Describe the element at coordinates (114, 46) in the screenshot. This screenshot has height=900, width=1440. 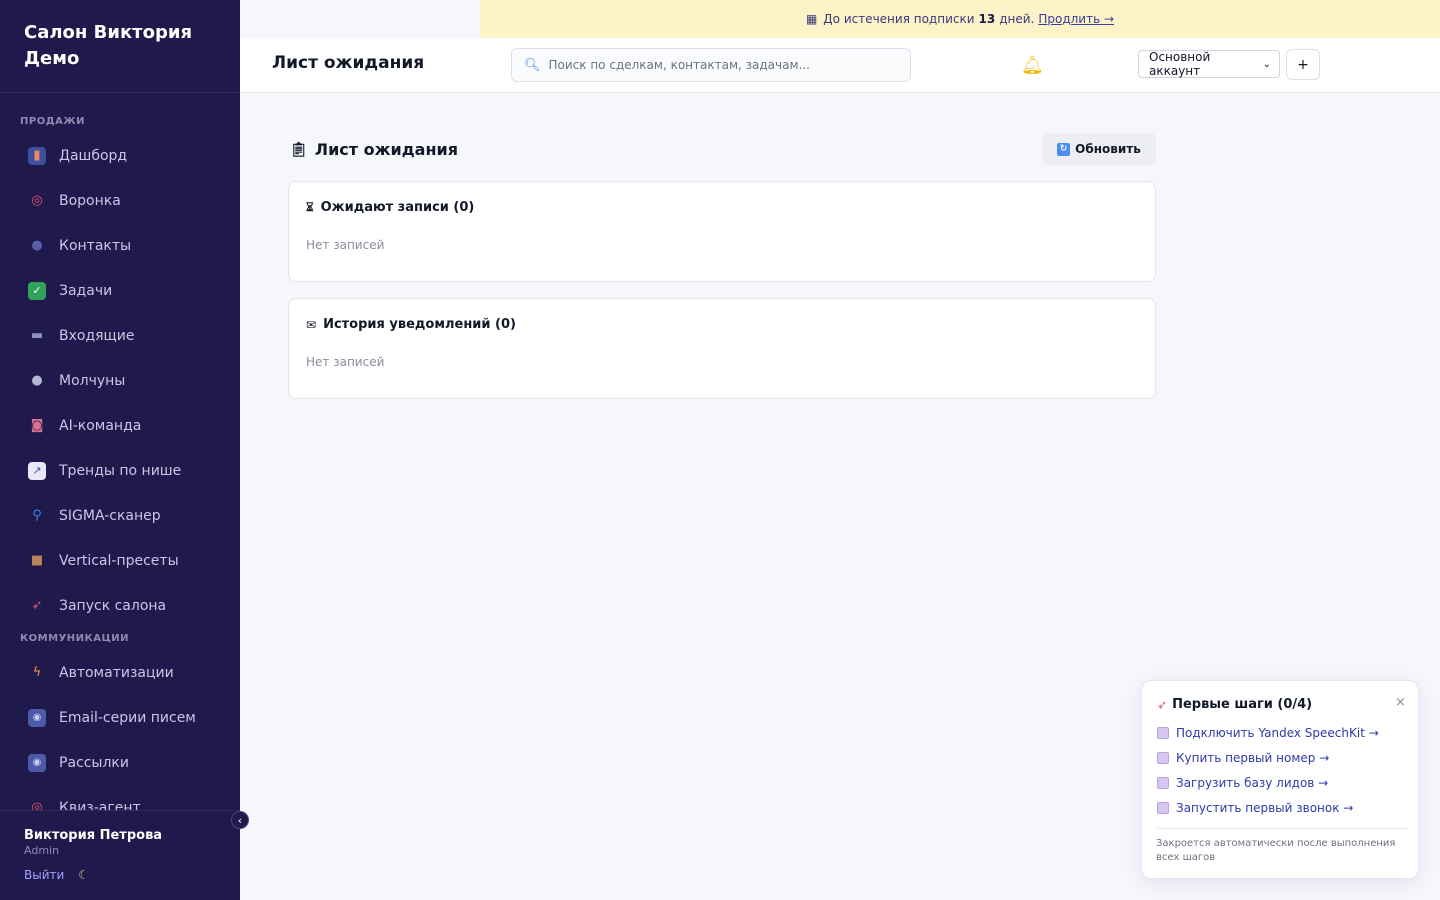
I see `brand-title: Салон Виктория Демо` at that location.